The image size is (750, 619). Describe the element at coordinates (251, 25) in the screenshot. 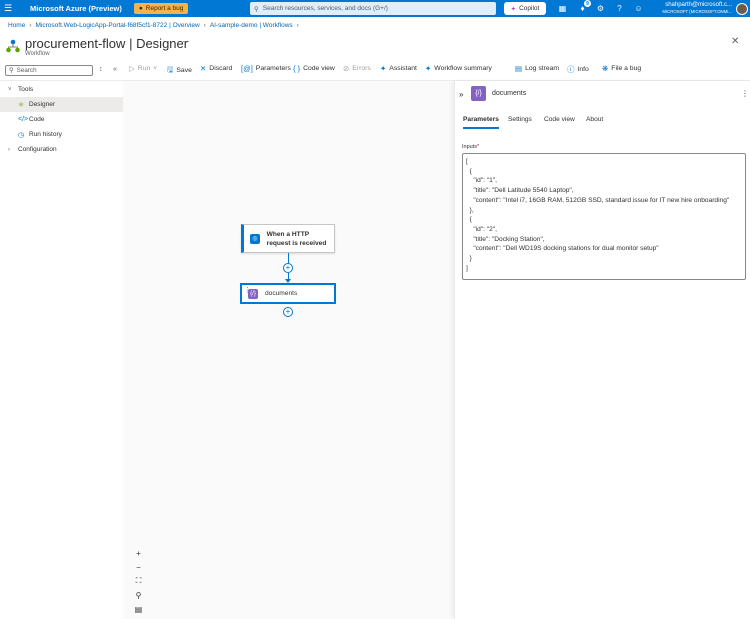

I see `breadcrumb-workflows: AI-sample-demo | Workflows` at that location.